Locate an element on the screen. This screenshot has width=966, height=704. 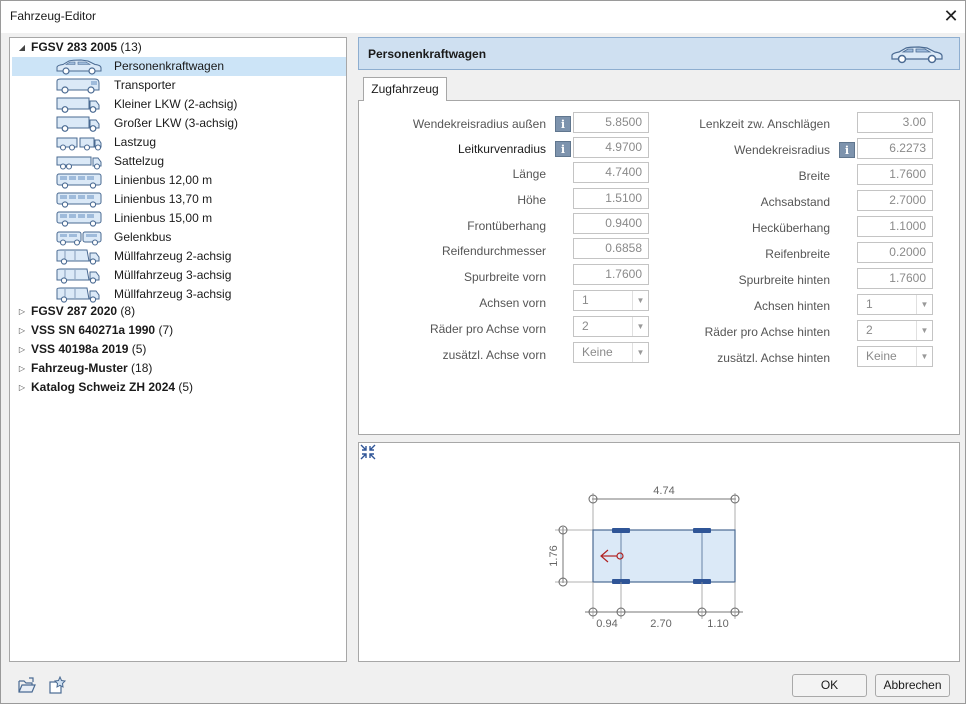
tree-root-vss-sn-640271a-1990: ▷ VSS SN 640271a 1990 (7) is located at coordinates (178, 330).